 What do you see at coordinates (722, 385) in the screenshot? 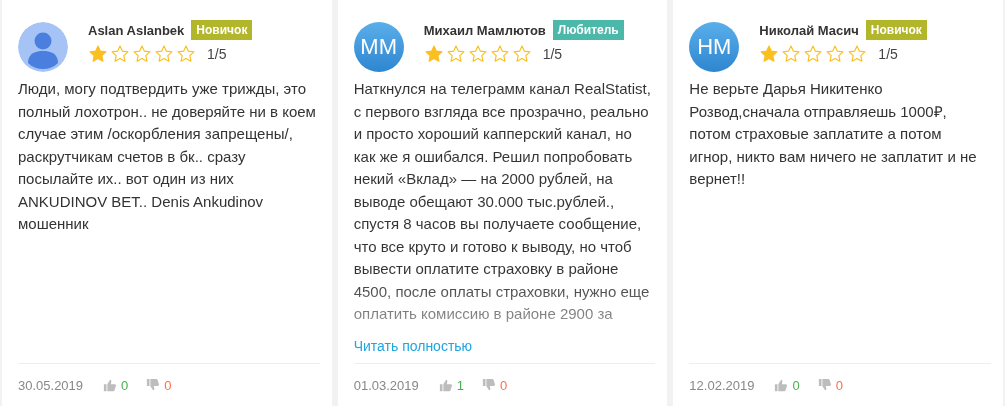
I see `review-date: 12.02.2019` at bounding box center [722, 385].